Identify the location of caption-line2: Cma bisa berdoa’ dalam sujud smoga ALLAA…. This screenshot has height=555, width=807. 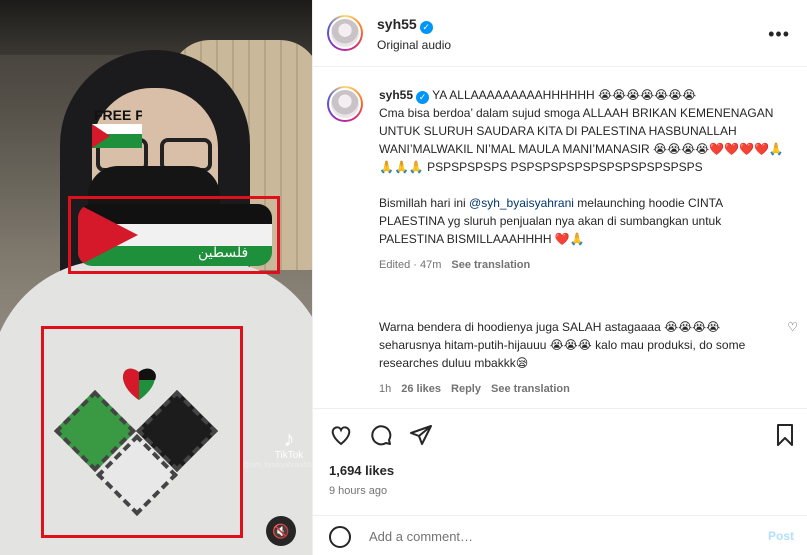
(581, 140).